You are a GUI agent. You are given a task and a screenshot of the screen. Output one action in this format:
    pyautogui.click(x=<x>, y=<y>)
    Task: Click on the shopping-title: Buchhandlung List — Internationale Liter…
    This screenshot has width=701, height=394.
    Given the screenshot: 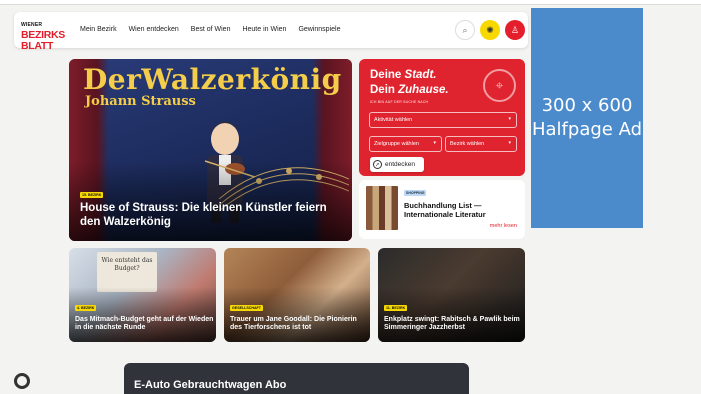 What is the action you would take?
    pyautogui.click(x=460, y=210)
    